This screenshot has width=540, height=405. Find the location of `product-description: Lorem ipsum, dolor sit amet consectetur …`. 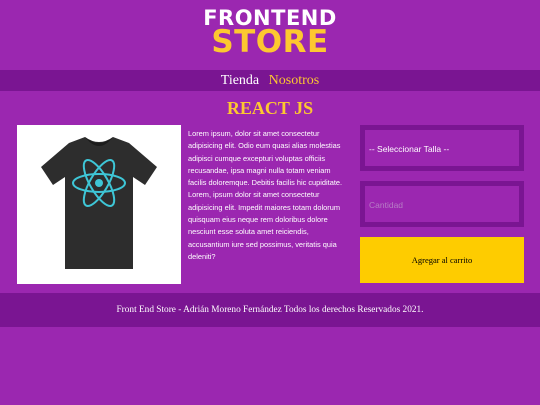

product-description: Lorem ipsum, dolor sit amet consectetur … is located at coordinates (265, 195).